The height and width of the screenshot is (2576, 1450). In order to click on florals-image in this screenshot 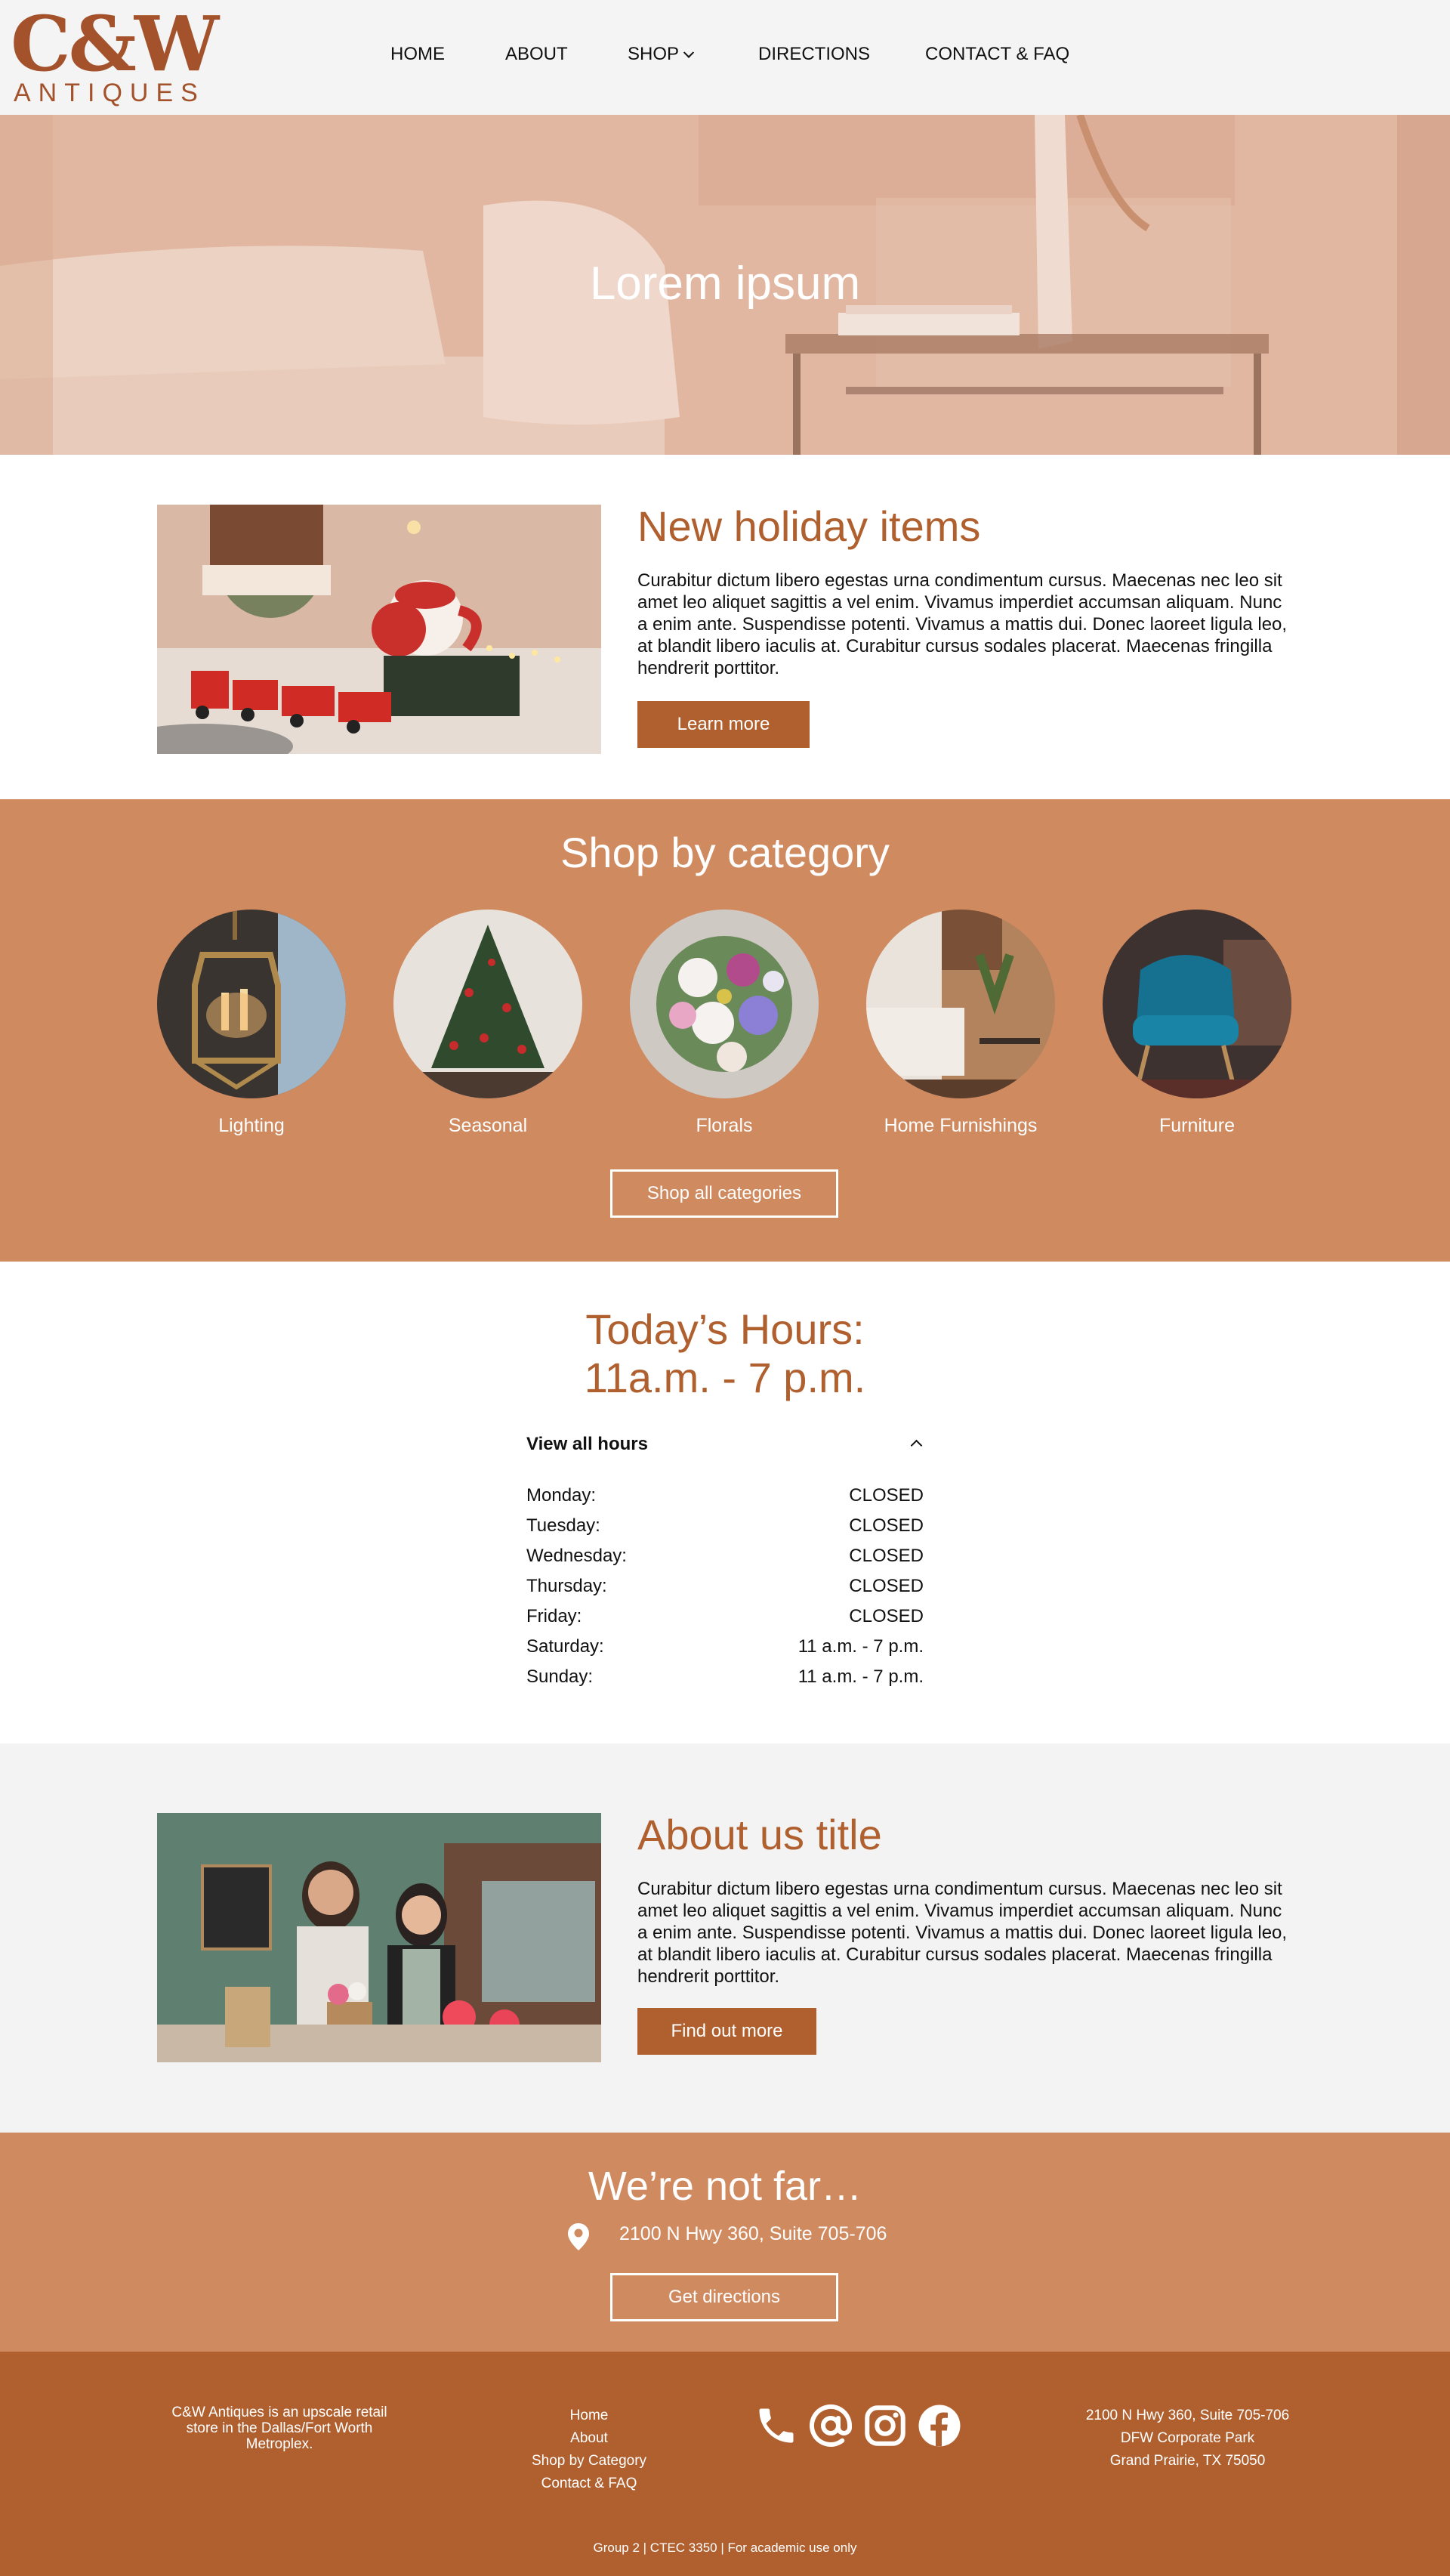, I will do `click(724, 1004)`.